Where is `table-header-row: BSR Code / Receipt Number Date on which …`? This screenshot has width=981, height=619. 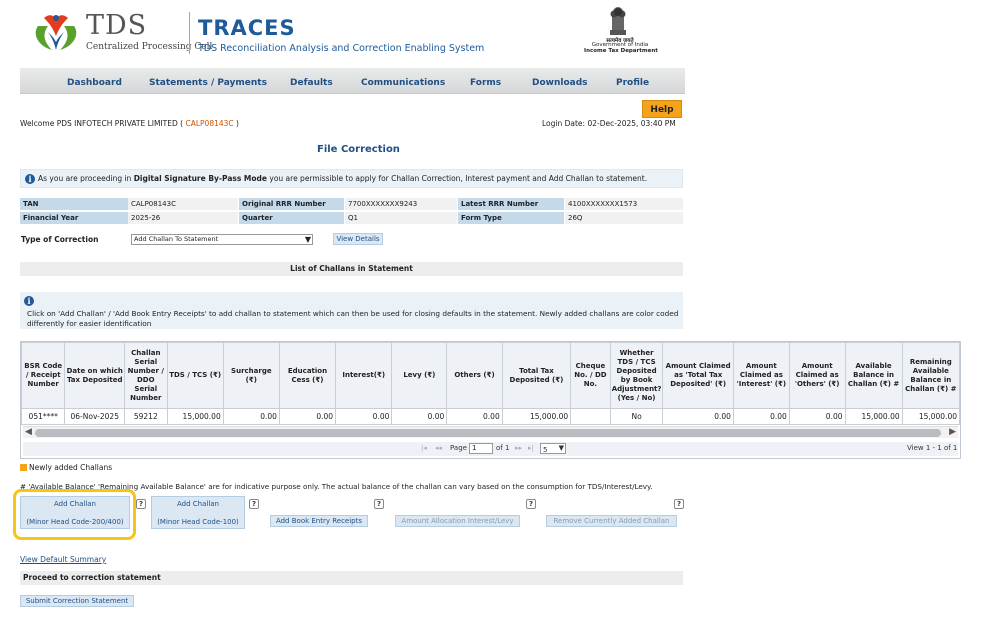
table-header-row: BSR Code / Receipt Number Date on which … is located at coordinates (490, 375).